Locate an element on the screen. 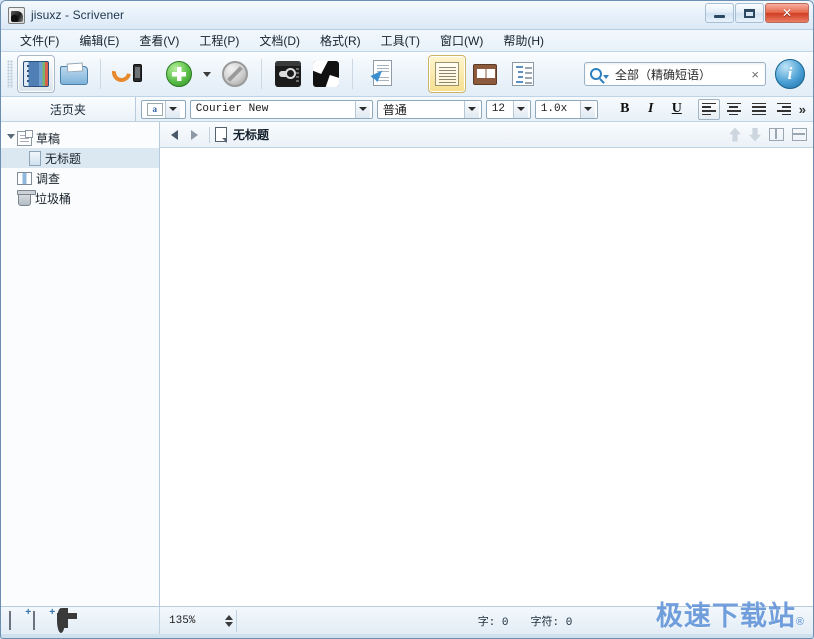 This screenshot has height=639, width=814. editor-title: 无标题 is located at coordinates (251, 135).